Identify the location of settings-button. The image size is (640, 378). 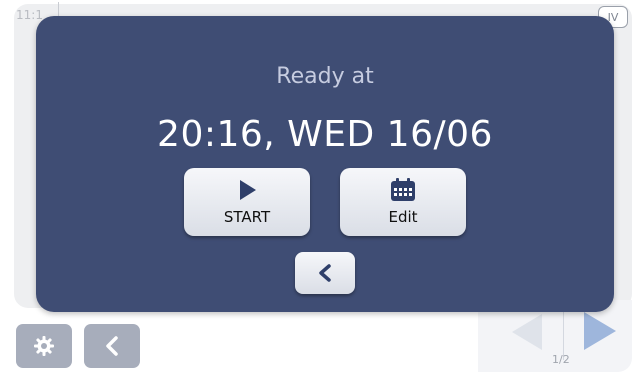
(44, 346).